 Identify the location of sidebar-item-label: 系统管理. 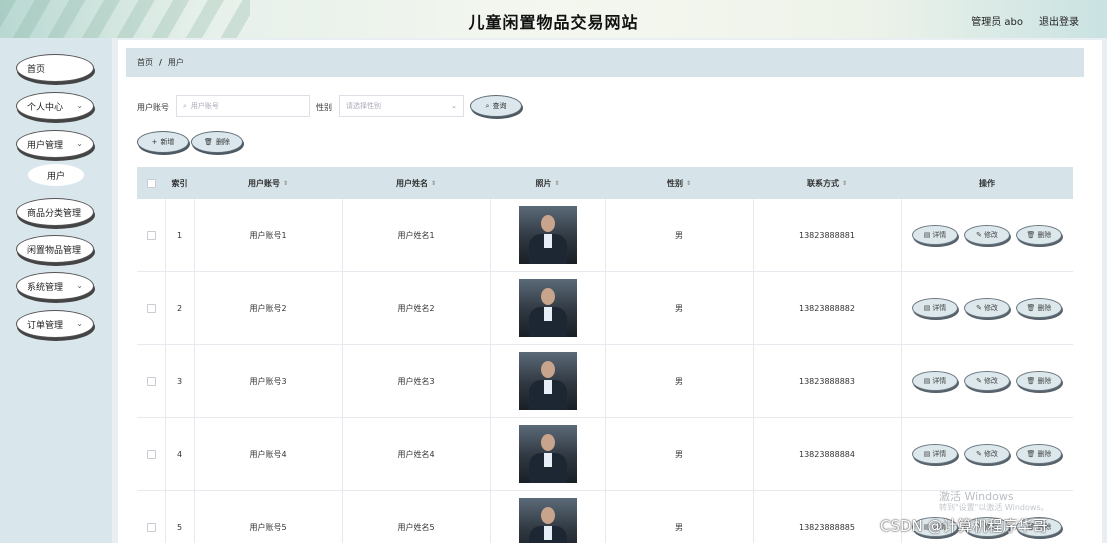
(45, 287).